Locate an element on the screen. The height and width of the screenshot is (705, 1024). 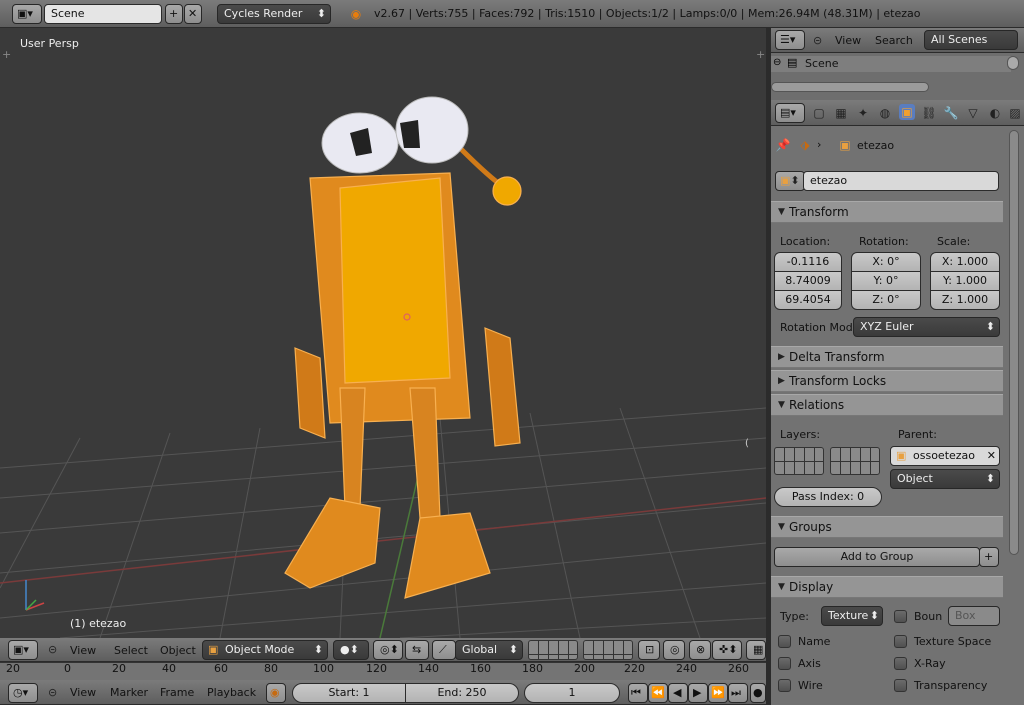
start-frame-field: Start: 1 is located at coordinates (349, 693).